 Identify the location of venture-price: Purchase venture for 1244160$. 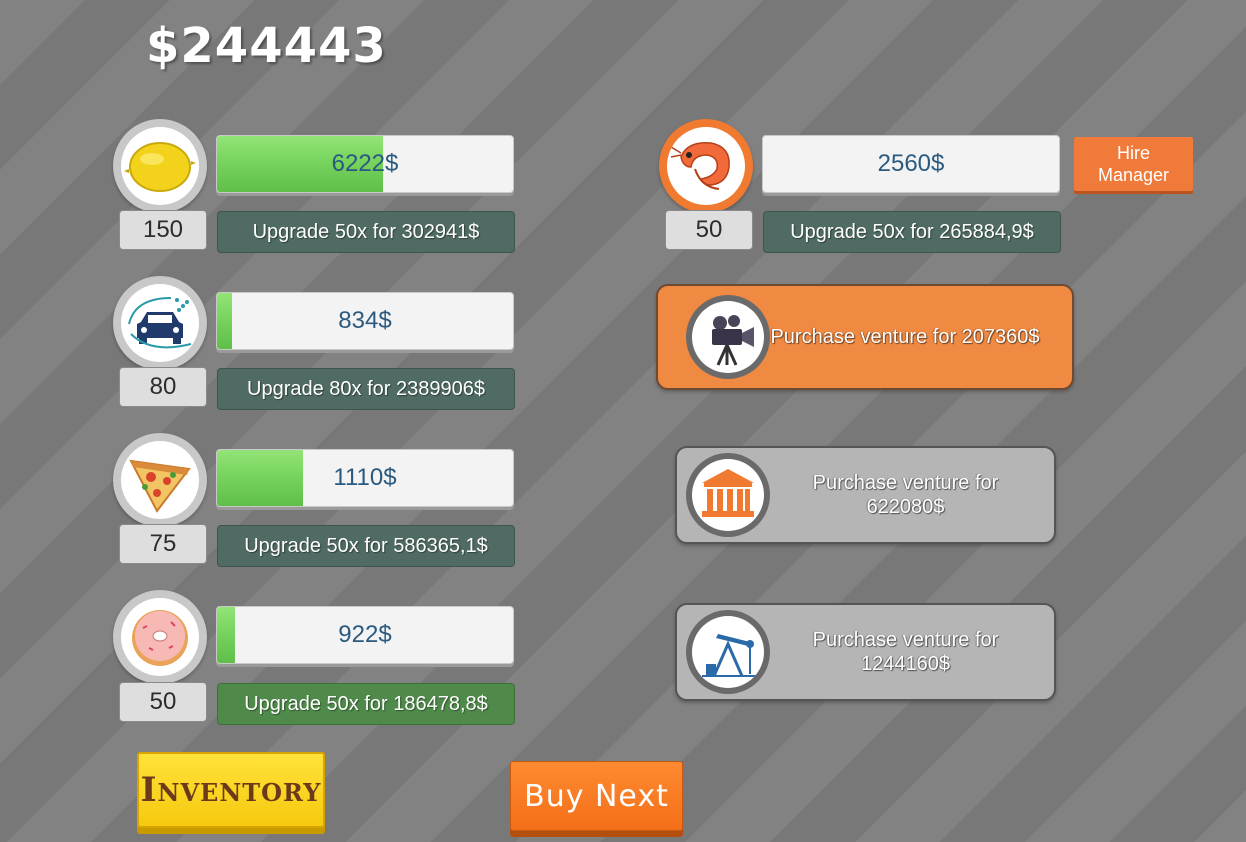
(905, 652).